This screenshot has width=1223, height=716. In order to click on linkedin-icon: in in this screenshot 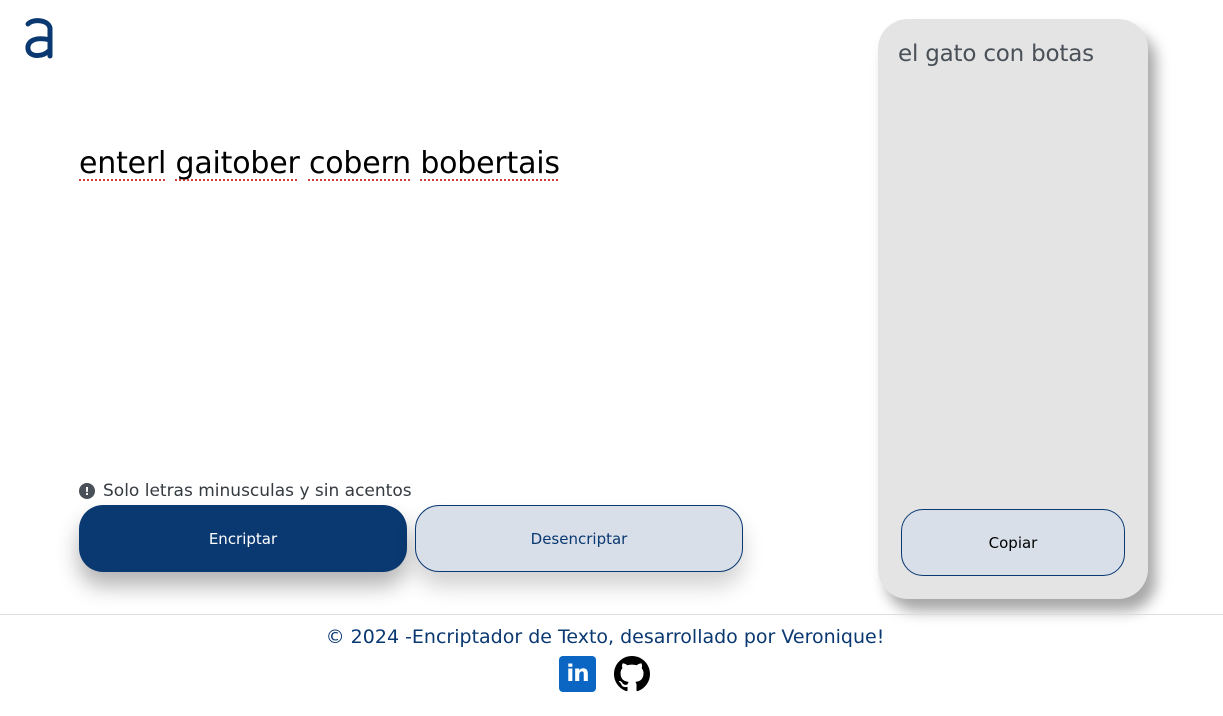, I will do `click(577, 674)`.